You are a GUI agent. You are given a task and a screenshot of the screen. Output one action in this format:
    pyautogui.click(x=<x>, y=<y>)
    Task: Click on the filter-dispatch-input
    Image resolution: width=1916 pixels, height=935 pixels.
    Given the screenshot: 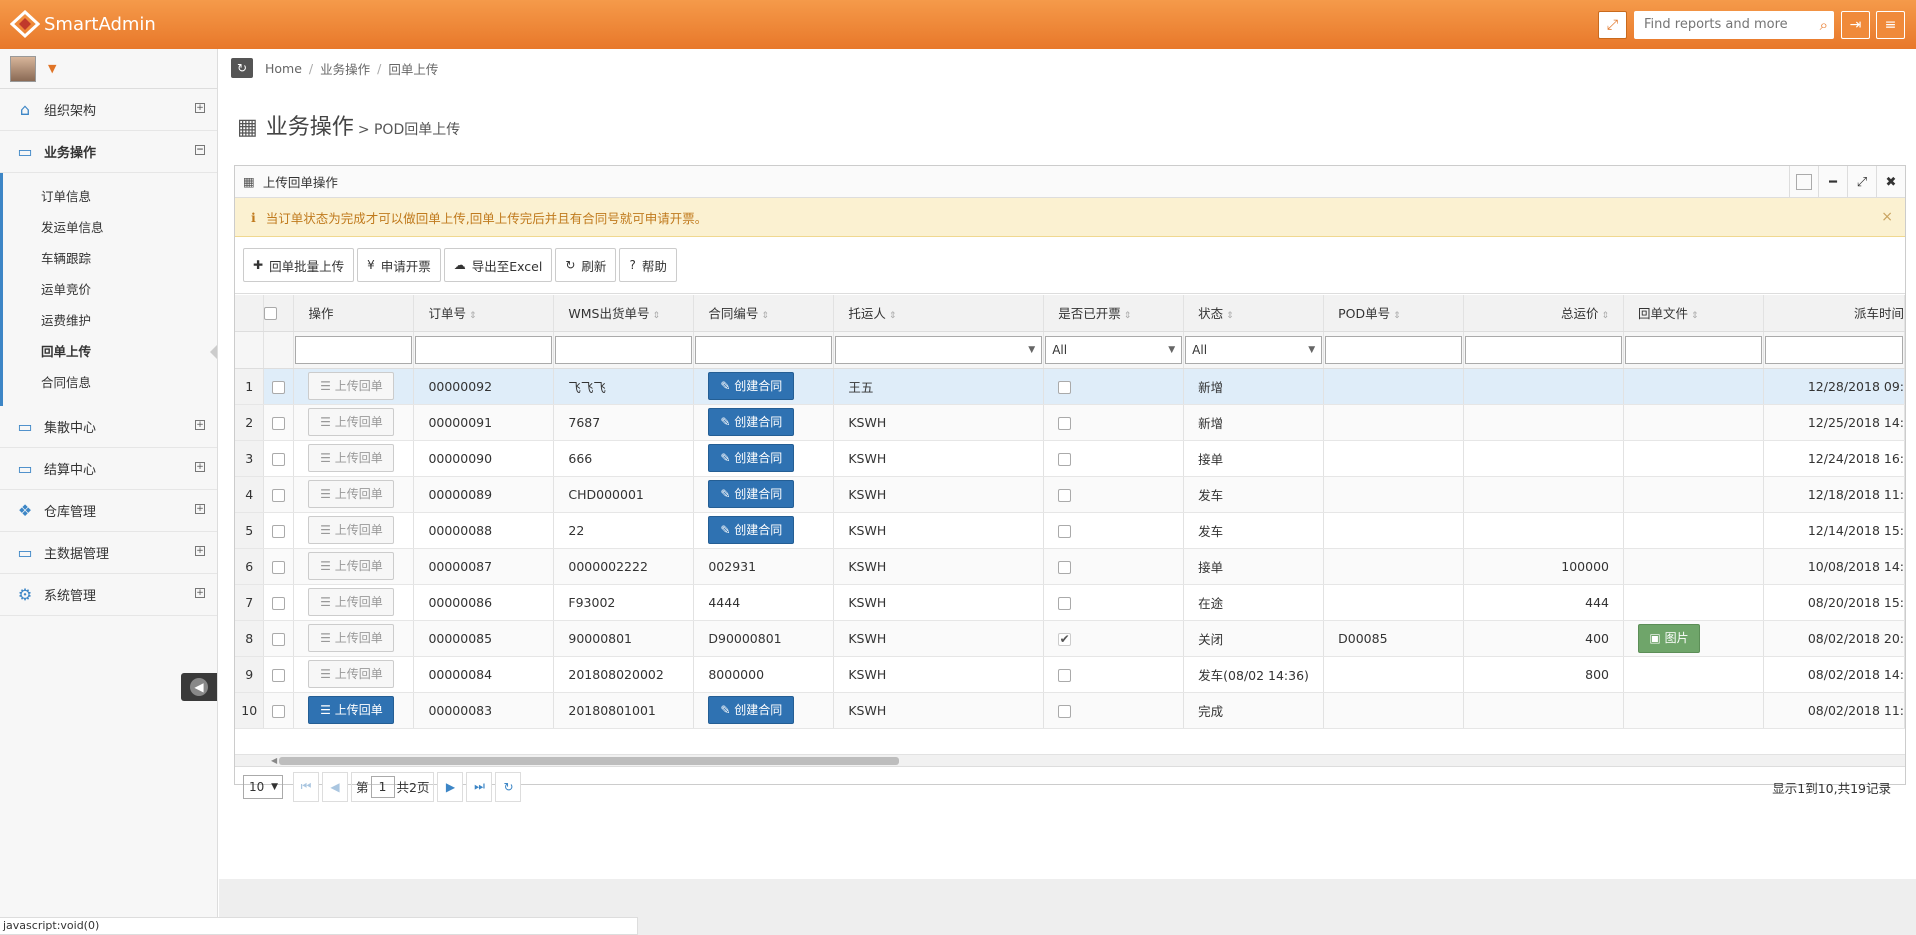 What is the action you would take?
    pyautogui.click(x=1833, y=349)
    